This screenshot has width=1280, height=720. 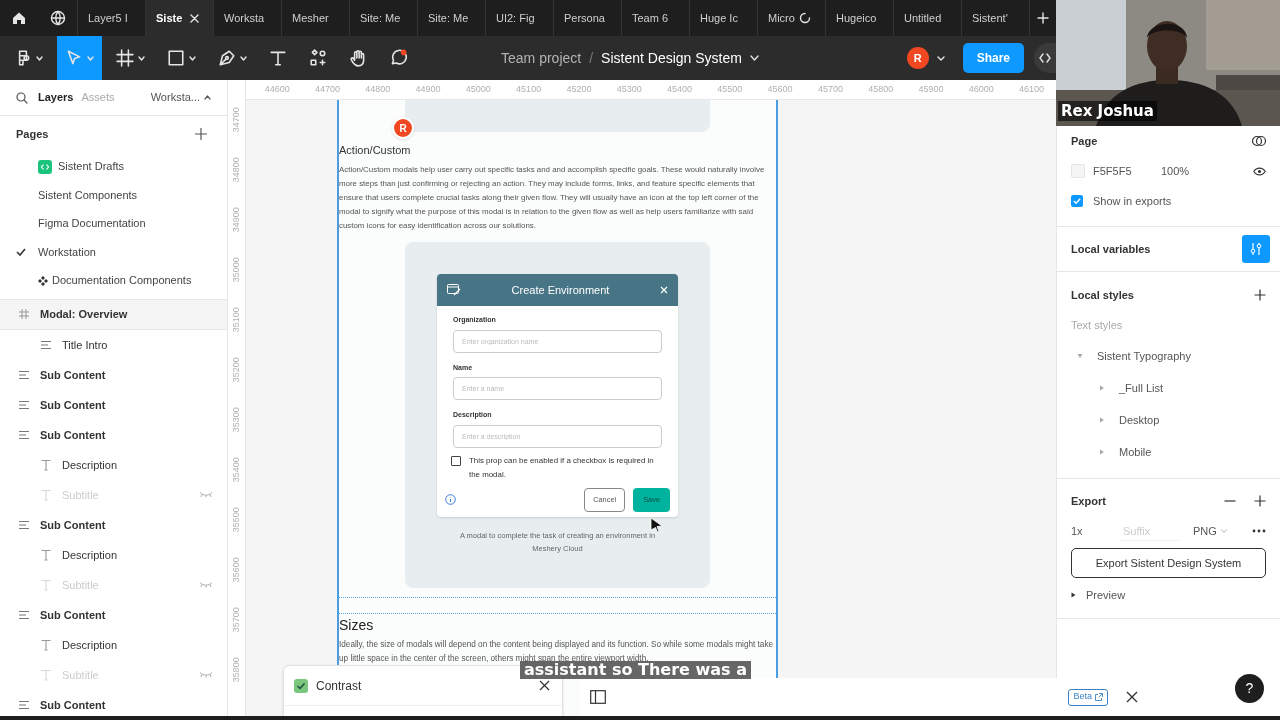 What do you see at coordinates (235, 220) in the screenshot?
I see `ruler-label: 34900` at bounding box center [235, 220].